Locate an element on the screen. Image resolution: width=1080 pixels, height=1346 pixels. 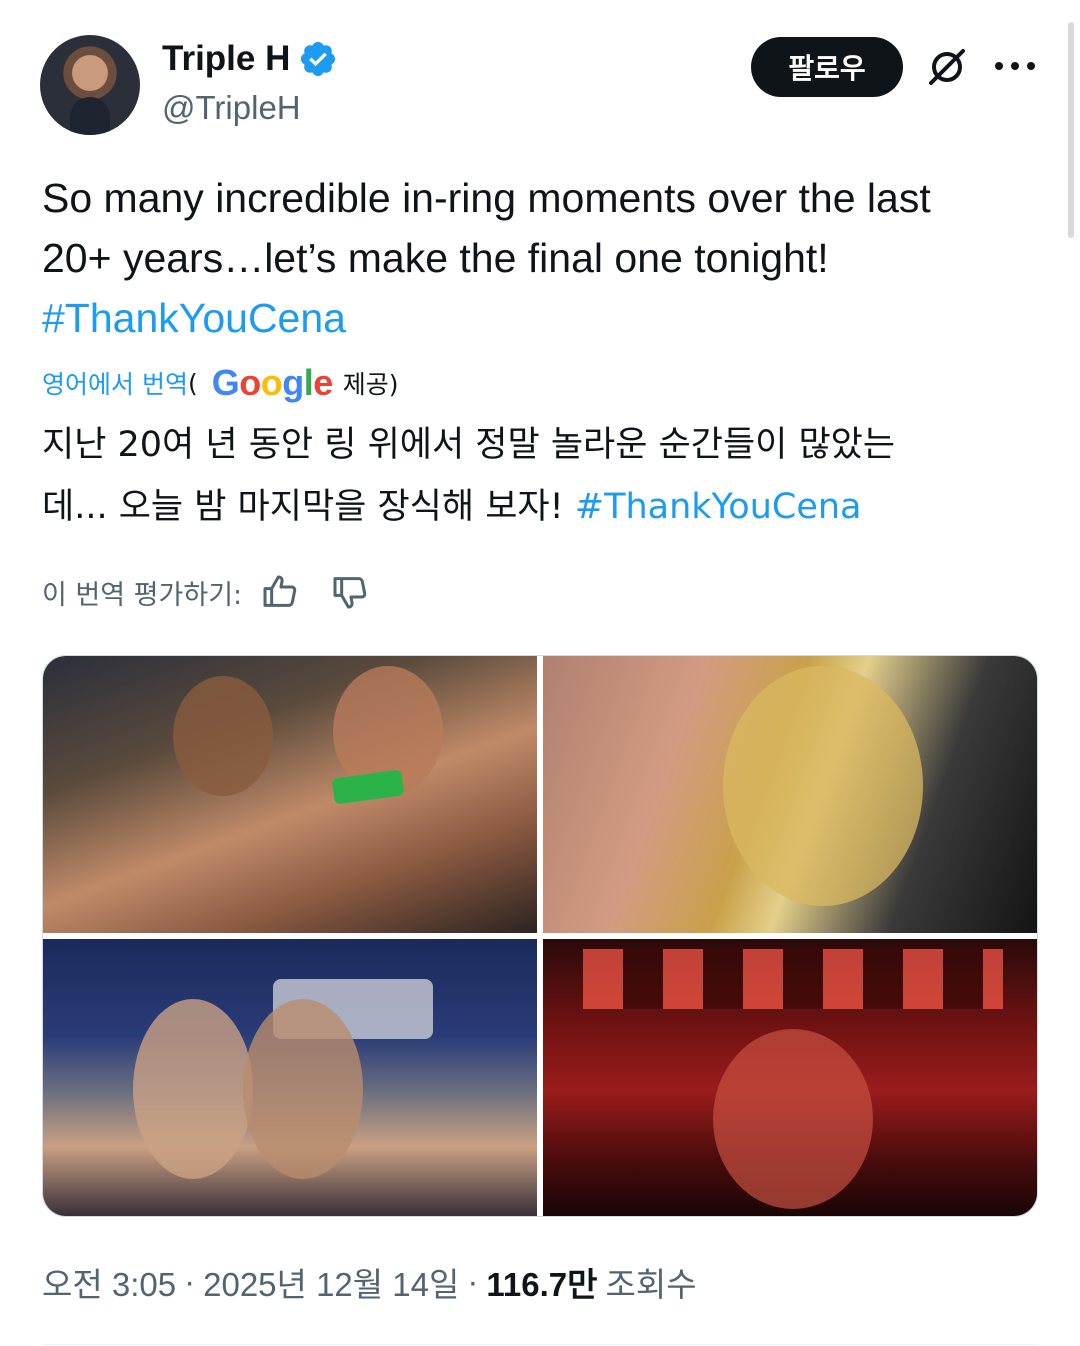
view-label: 조회수 is located at coordinates (651, 1284).